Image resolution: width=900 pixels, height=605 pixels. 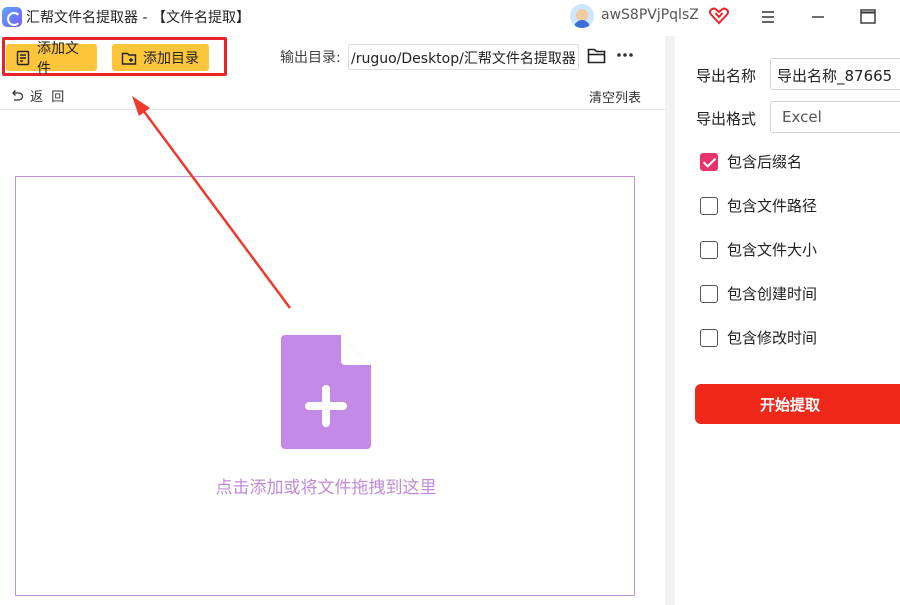 I want to click on option-include-extension: 包含后缀名, so click(x=751, y=161).